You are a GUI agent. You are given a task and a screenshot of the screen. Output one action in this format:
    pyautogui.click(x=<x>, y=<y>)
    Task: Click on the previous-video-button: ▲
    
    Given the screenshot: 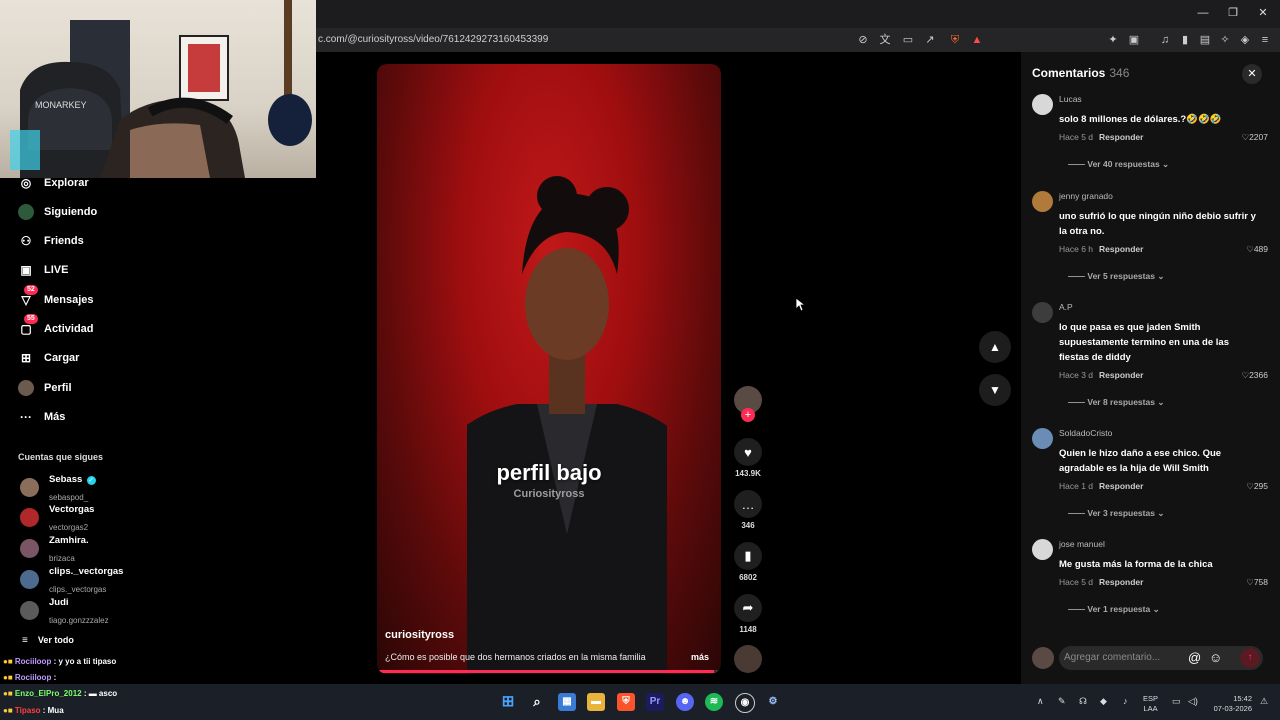 What is the action you would take?
    pyautogui.click(x=995, y=347)
    